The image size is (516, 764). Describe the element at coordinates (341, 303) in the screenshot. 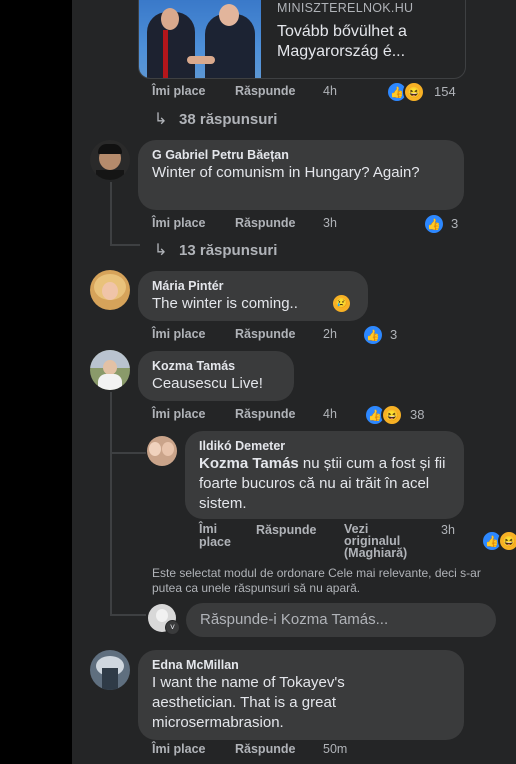

I see `sad-emoji-icon: 😢` at that location.